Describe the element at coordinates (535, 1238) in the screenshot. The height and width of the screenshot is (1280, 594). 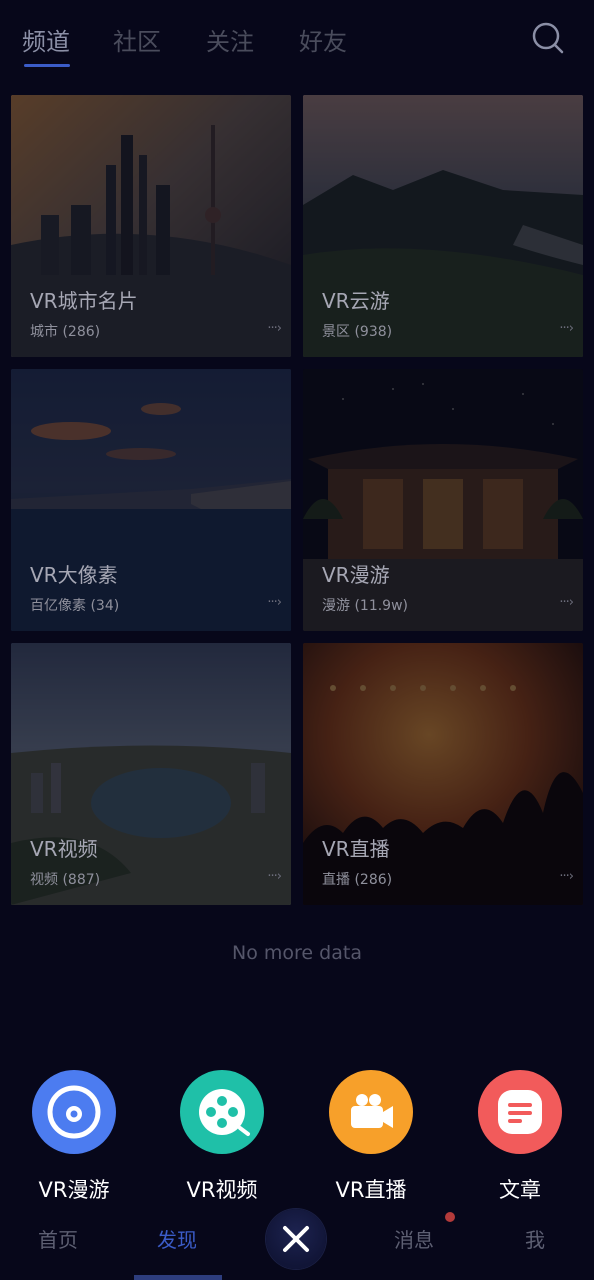
I see `nav-me: 我` at that location.